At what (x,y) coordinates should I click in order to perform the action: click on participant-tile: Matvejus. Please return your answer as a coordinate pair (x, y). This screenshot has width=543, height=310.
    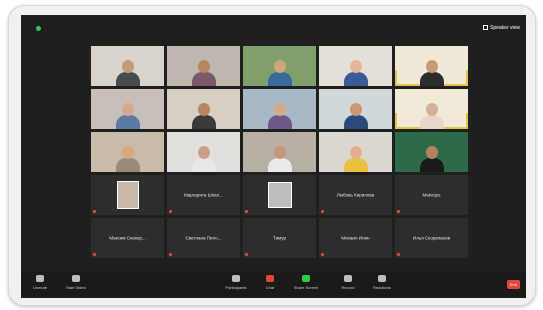
    Looking at the image, I should click on (431, 195).